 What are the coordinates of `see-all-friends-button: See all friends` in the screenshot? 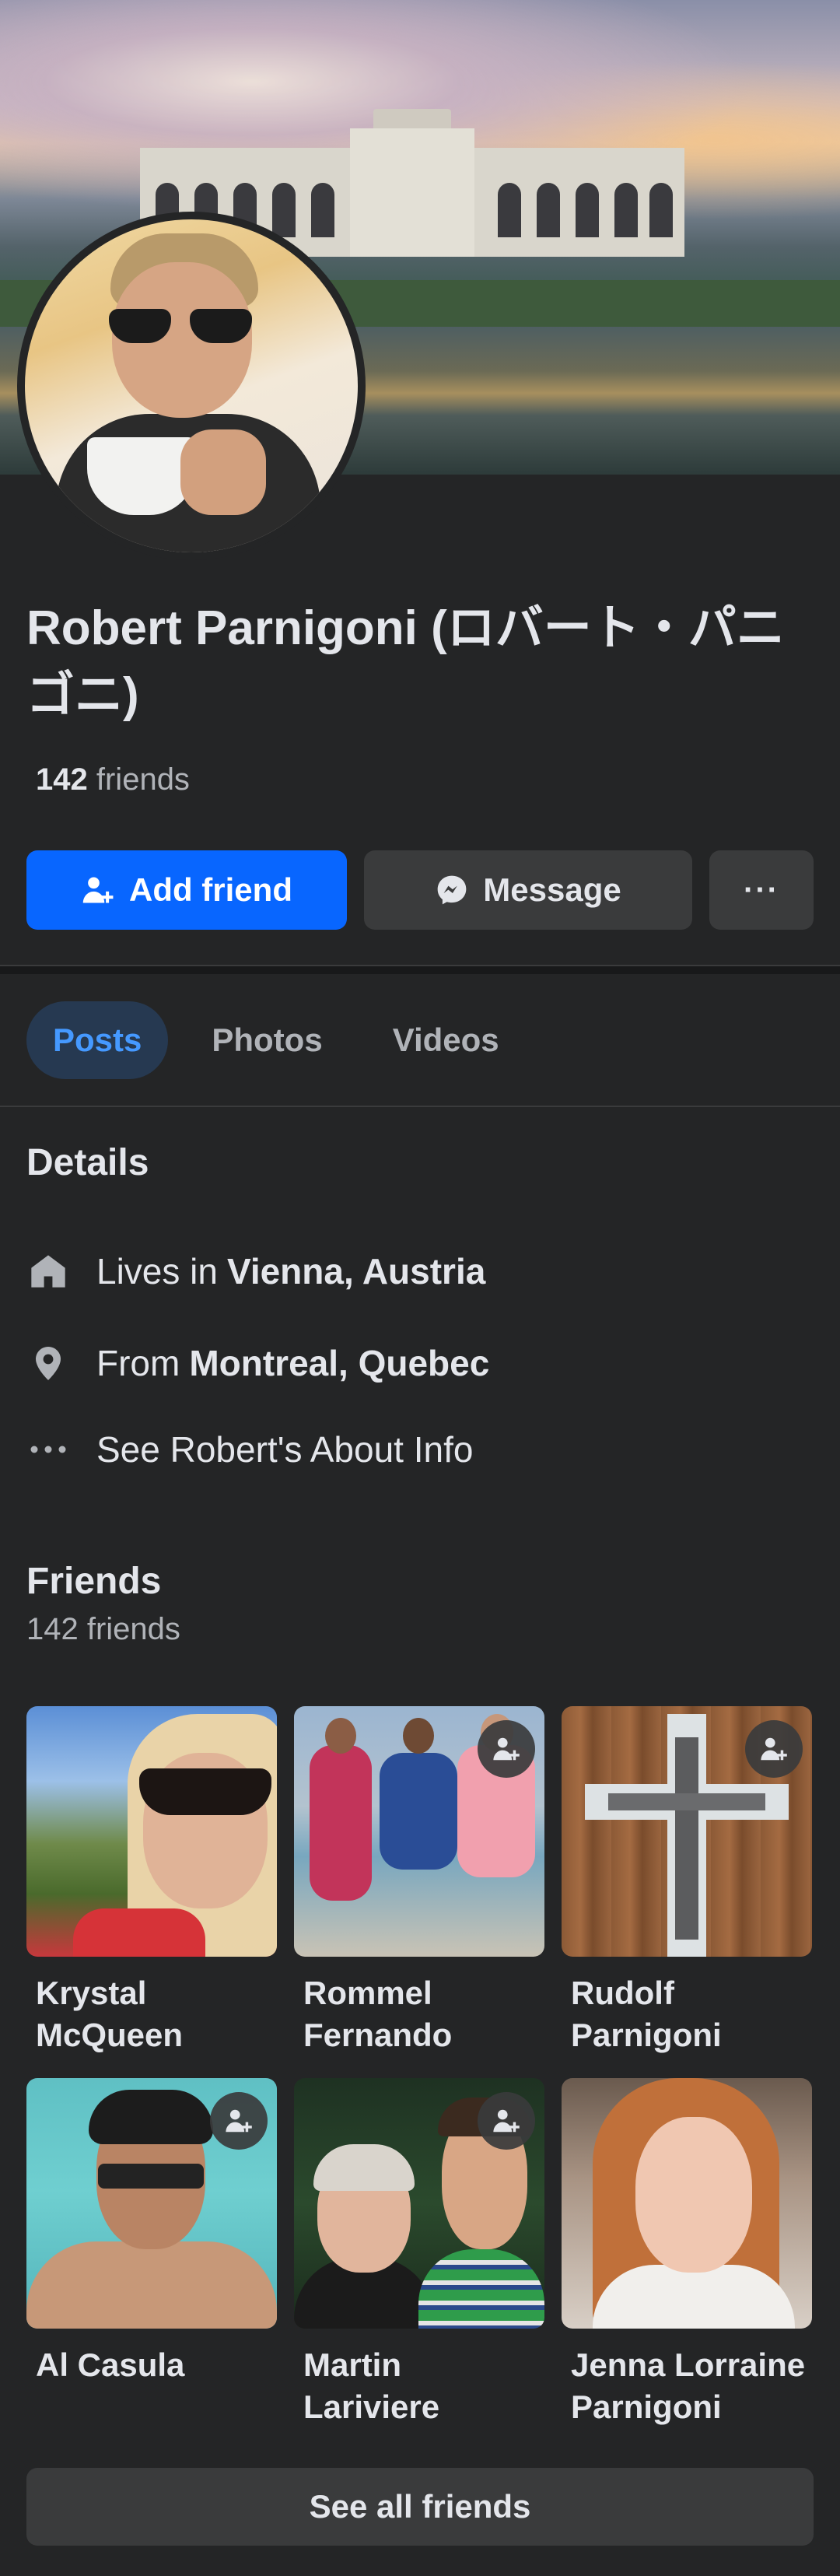 It's located at (420, 2507).